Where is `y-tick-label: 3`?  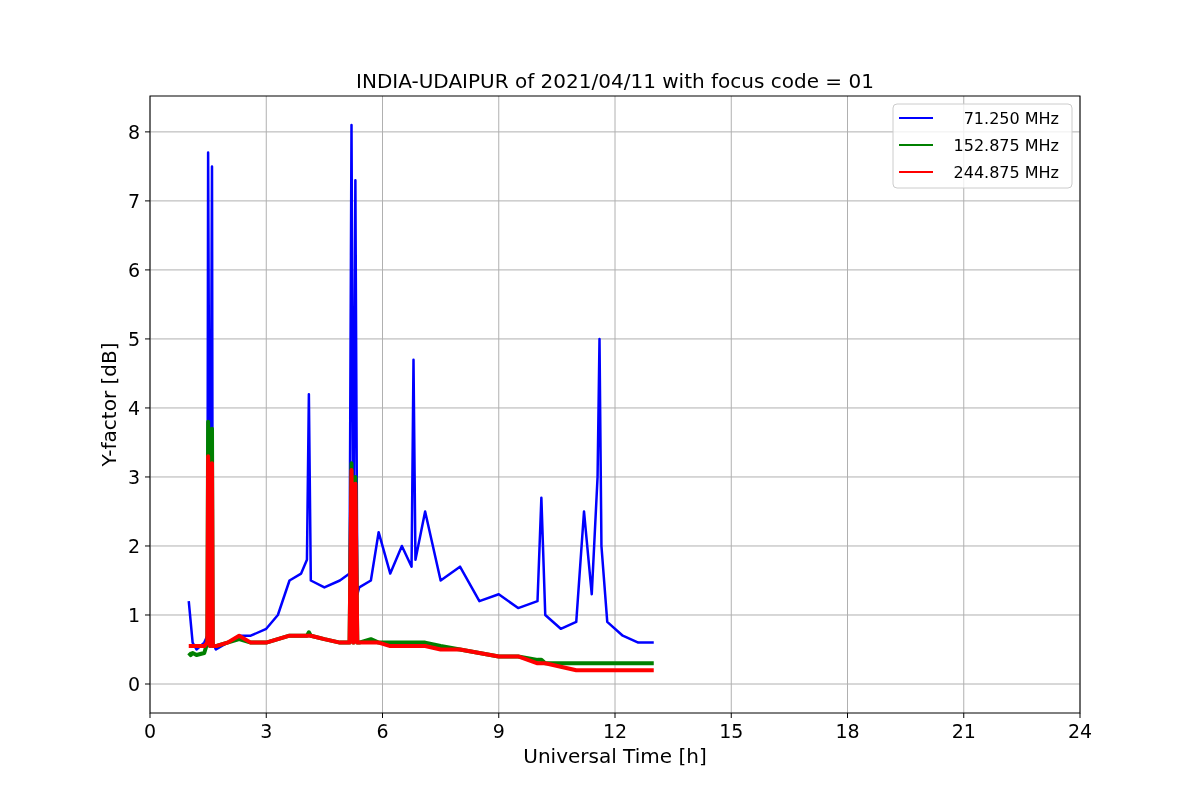 y-tick-label: 3 is located at coordinates (133, 476).